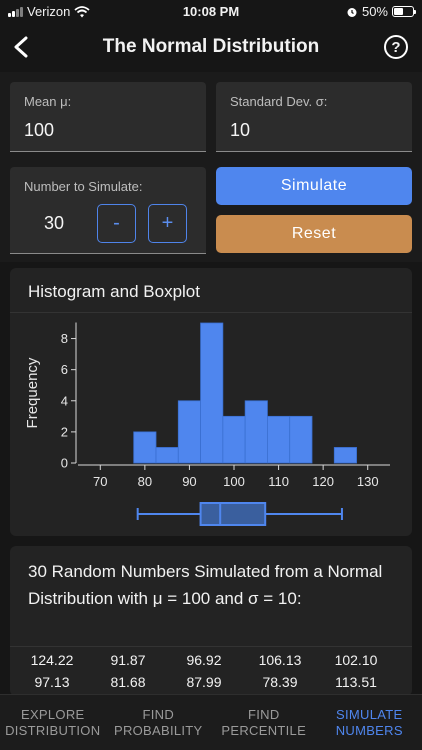 This screenshot has width=422, height=750. I want to click on status-right: 50%, so click(381, 11).